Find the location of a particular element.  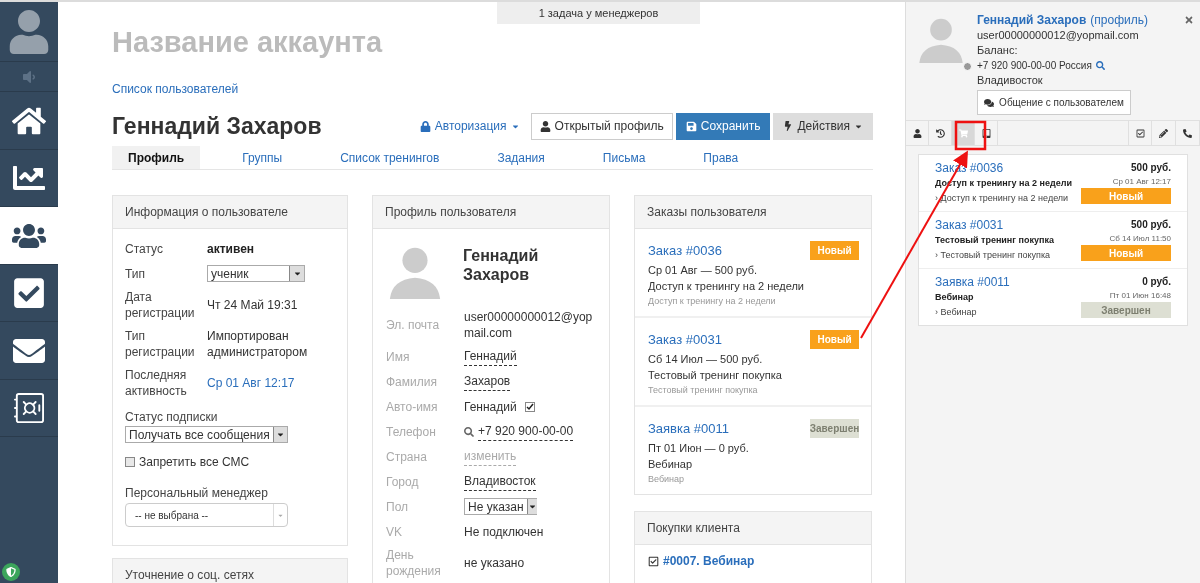

order-date: Сб 14 Июл — 500 руб. is located at coordinates (706, 359).